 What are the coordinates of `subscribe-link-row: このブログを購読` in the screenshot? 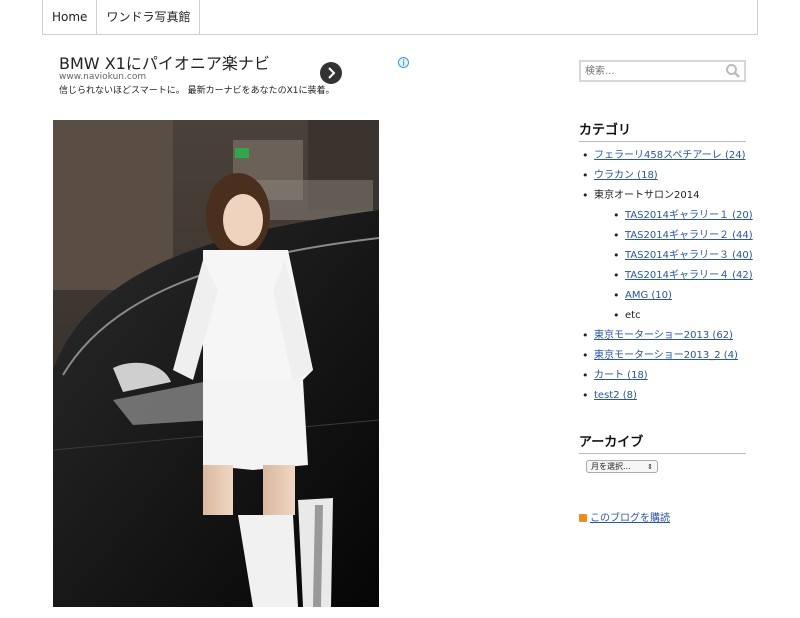 It's located at (624, 516).